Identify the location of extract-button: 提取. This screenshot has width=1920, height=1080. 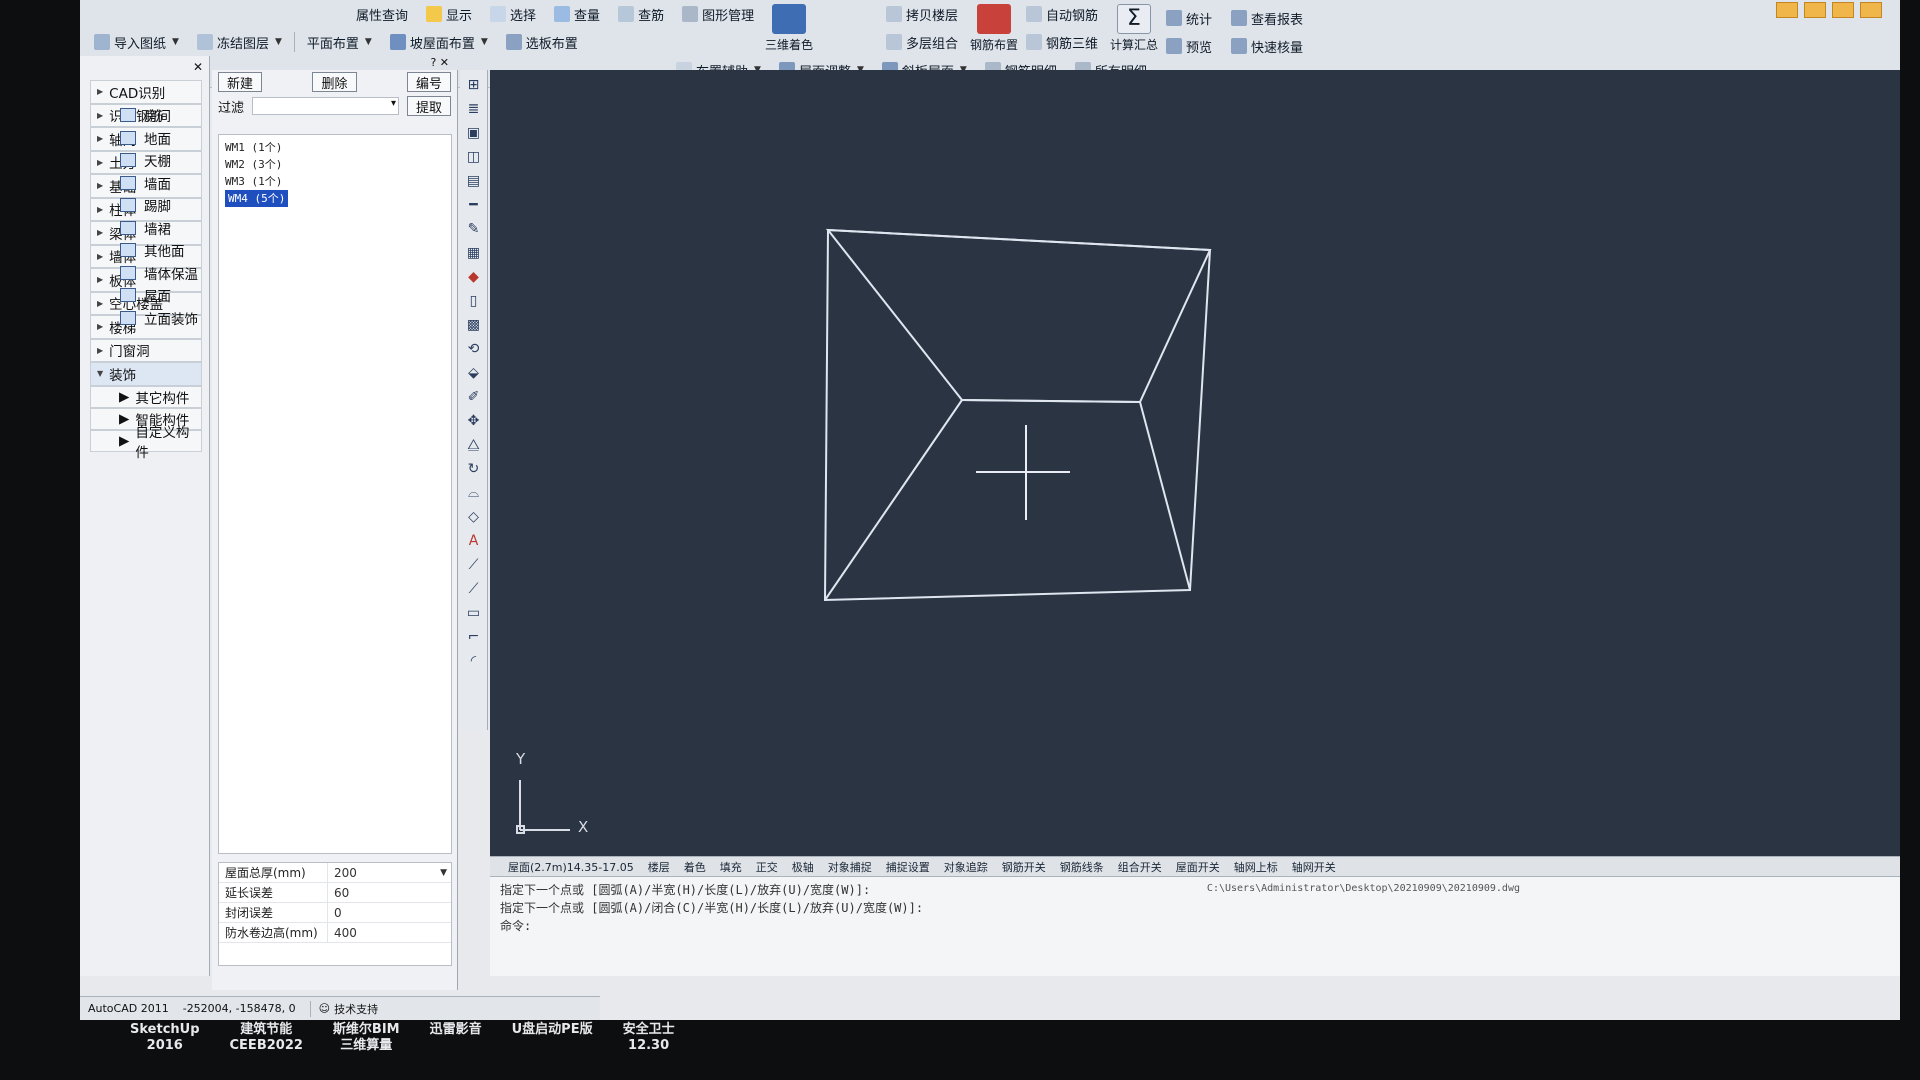
(428, 106).